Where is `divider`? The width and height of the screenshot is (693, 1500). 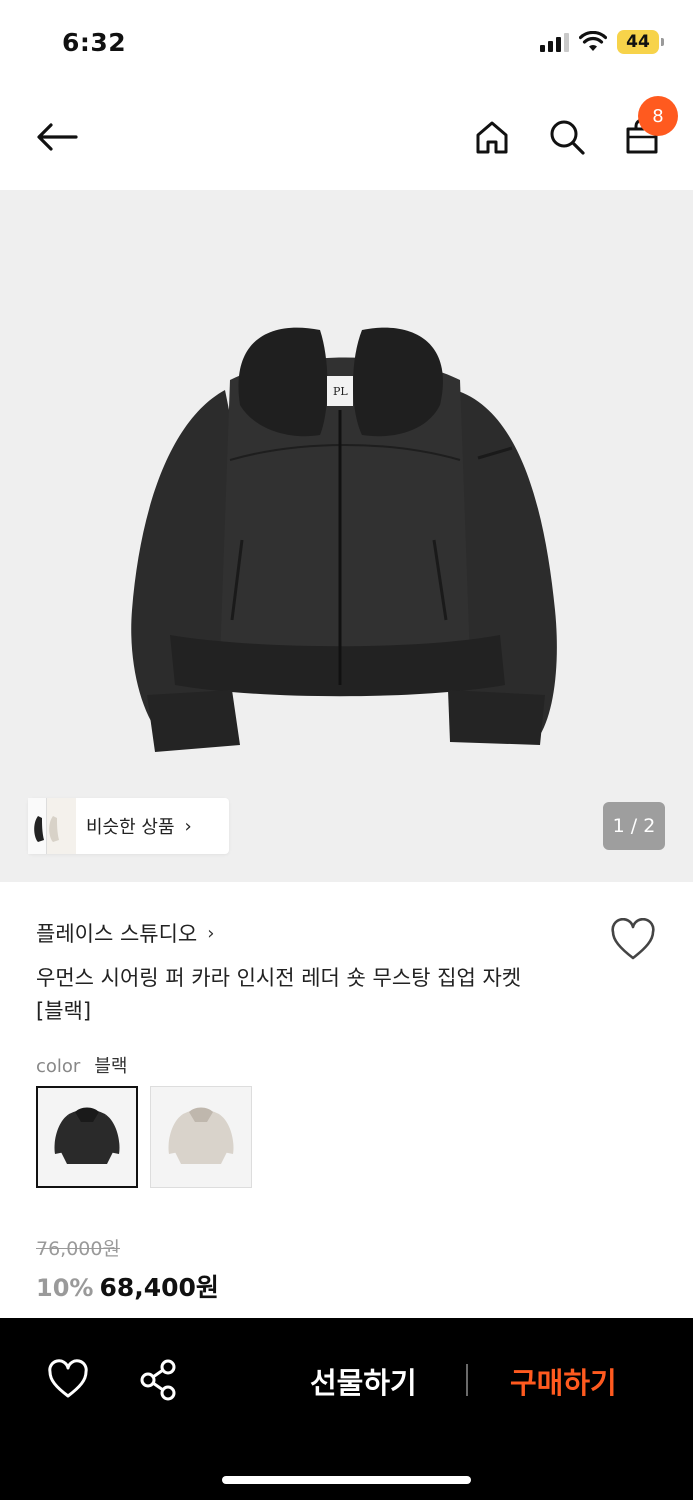 divider is located at coordinates (467, 1380).